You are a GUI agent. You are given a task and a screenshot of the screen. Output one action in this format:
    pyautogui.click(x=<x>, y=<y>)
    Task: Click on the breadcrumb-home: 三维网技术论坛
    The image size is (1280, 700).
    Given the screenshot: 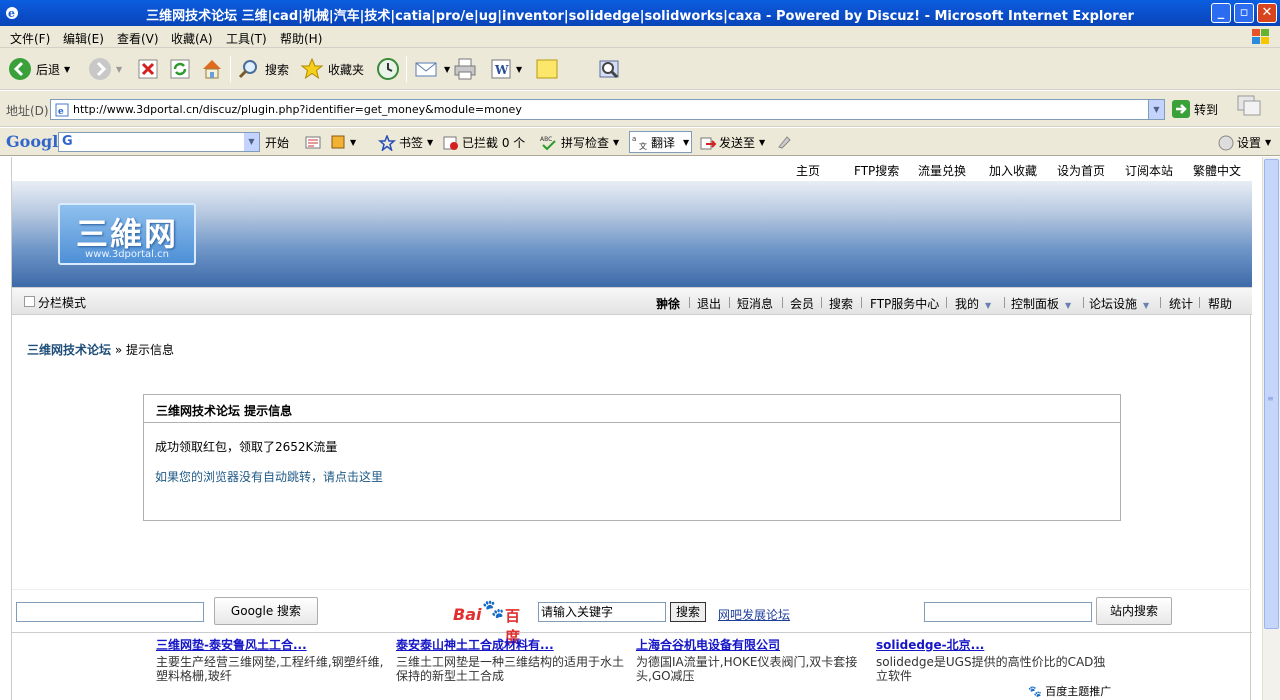 What is the action you would take?
    pyautogui.click(x=69, y=350)
    